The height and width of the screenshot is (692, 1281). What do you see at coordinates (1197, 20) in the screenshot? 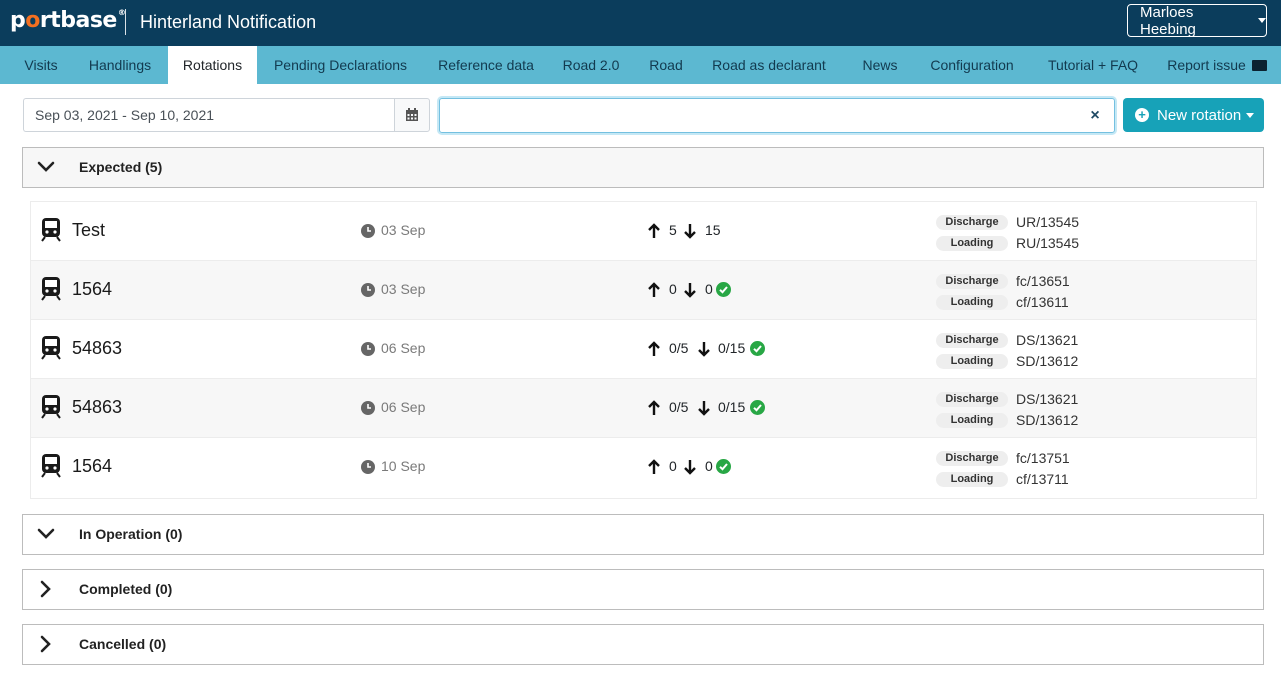
I see `user-menu-button: Marloes Heebing` at bounding box center [1197, 20].